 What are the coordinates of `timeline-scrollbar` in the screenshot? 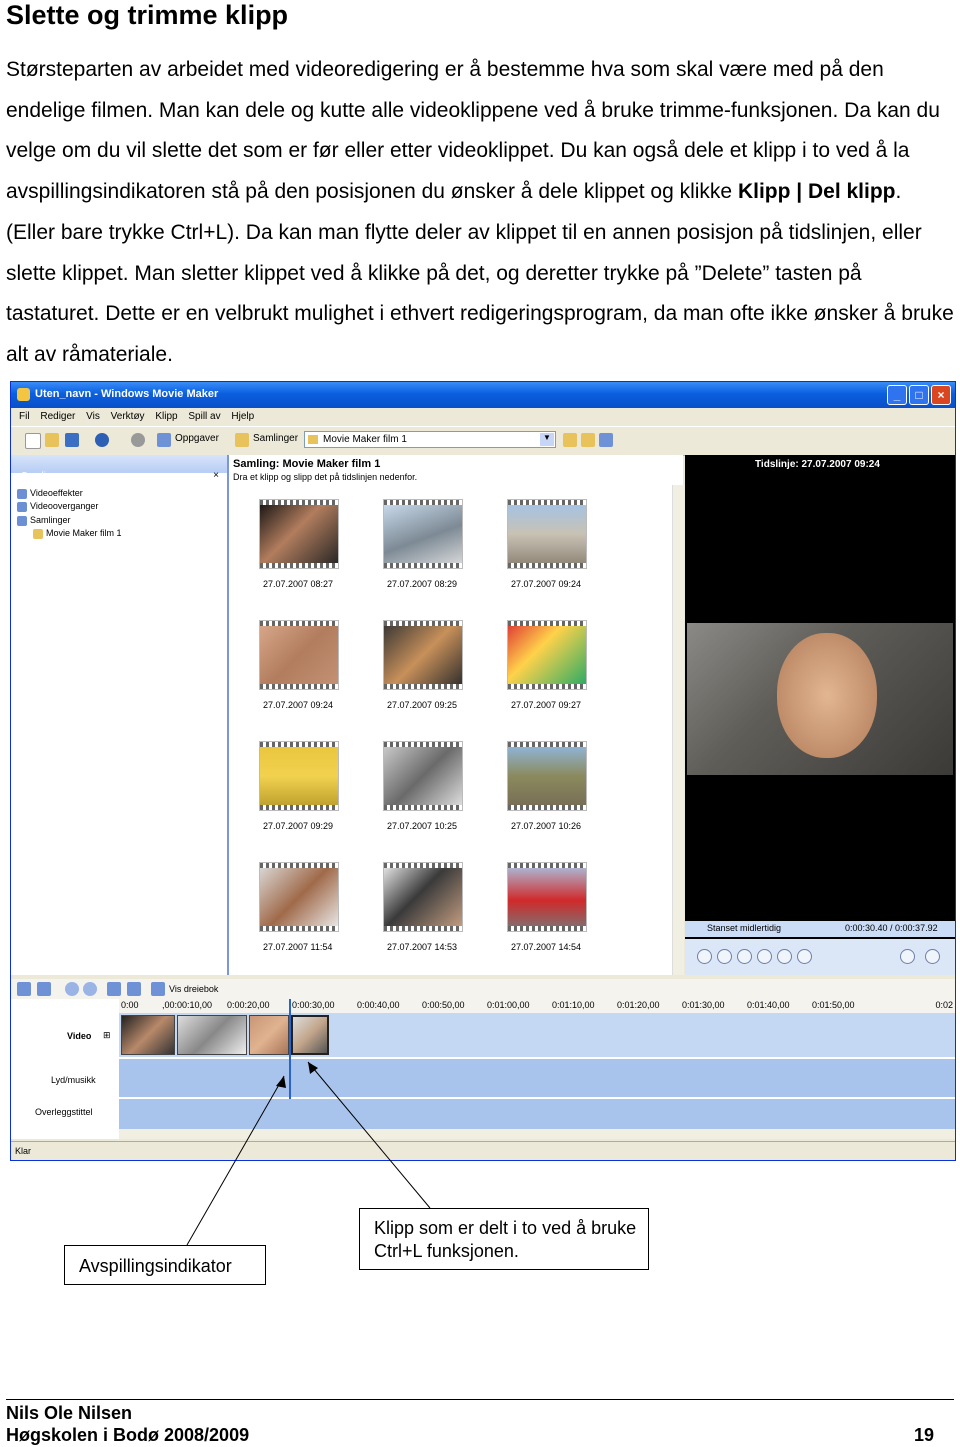 It's located at (537, 1134).